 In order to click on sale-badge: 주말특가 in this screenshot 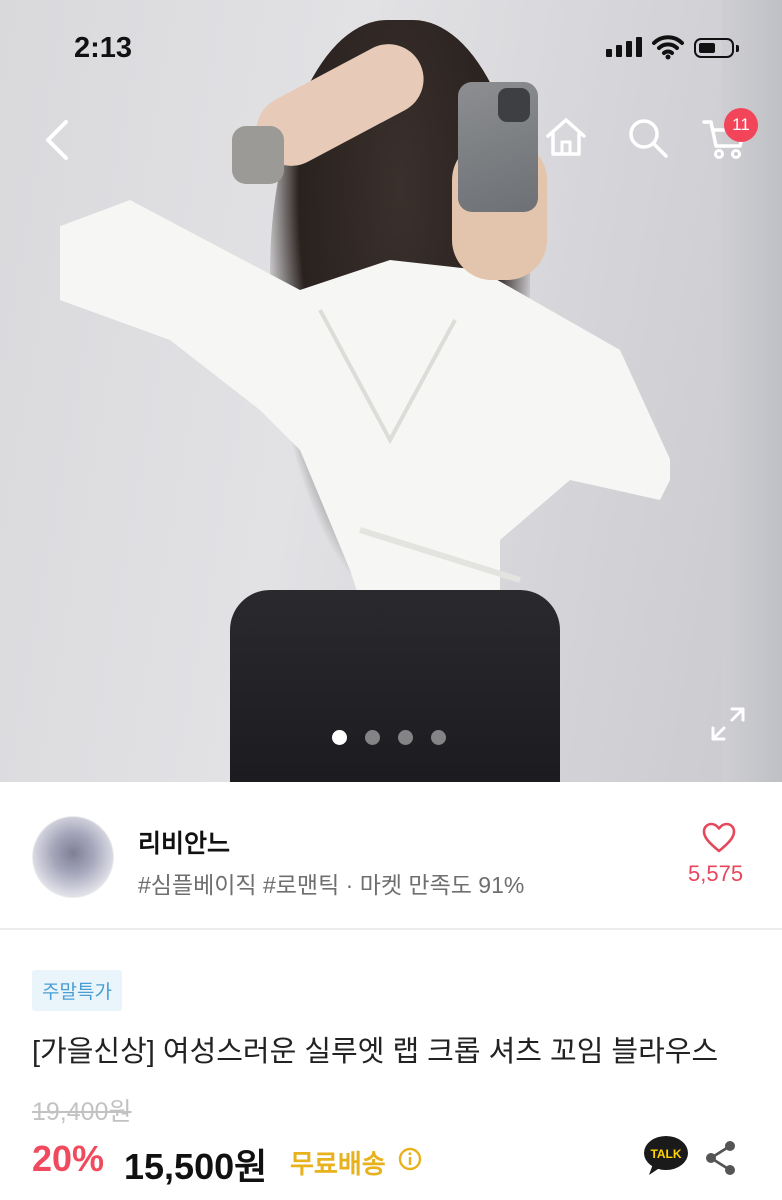, I will do `click(77, 990)`.